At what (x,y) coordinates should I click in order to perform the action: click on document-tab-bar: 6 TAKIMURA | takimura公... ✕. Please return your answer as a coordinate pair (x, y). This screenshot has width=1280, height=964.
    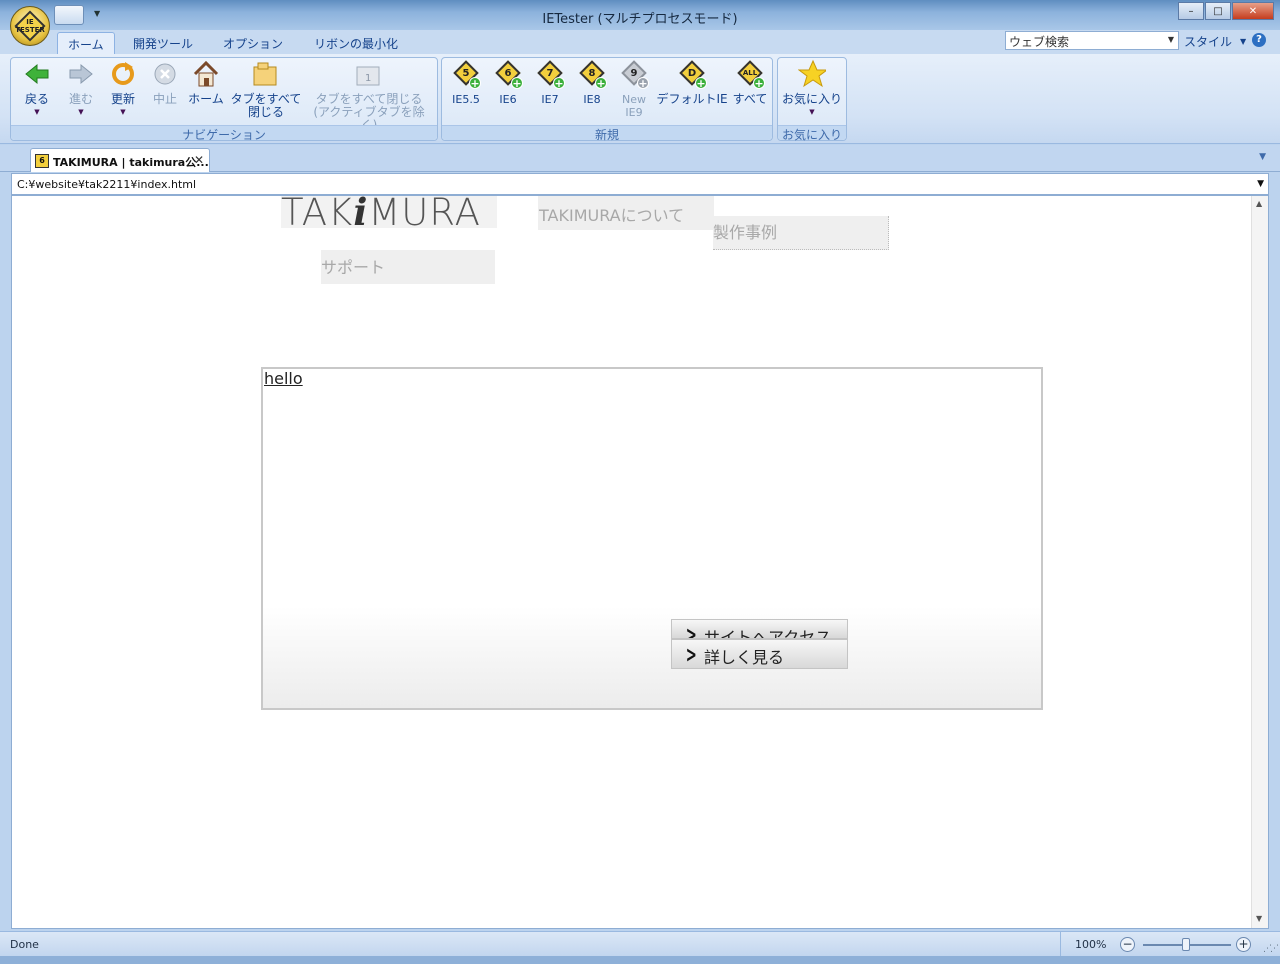
    Looking at the image, I should click on (640, 158).